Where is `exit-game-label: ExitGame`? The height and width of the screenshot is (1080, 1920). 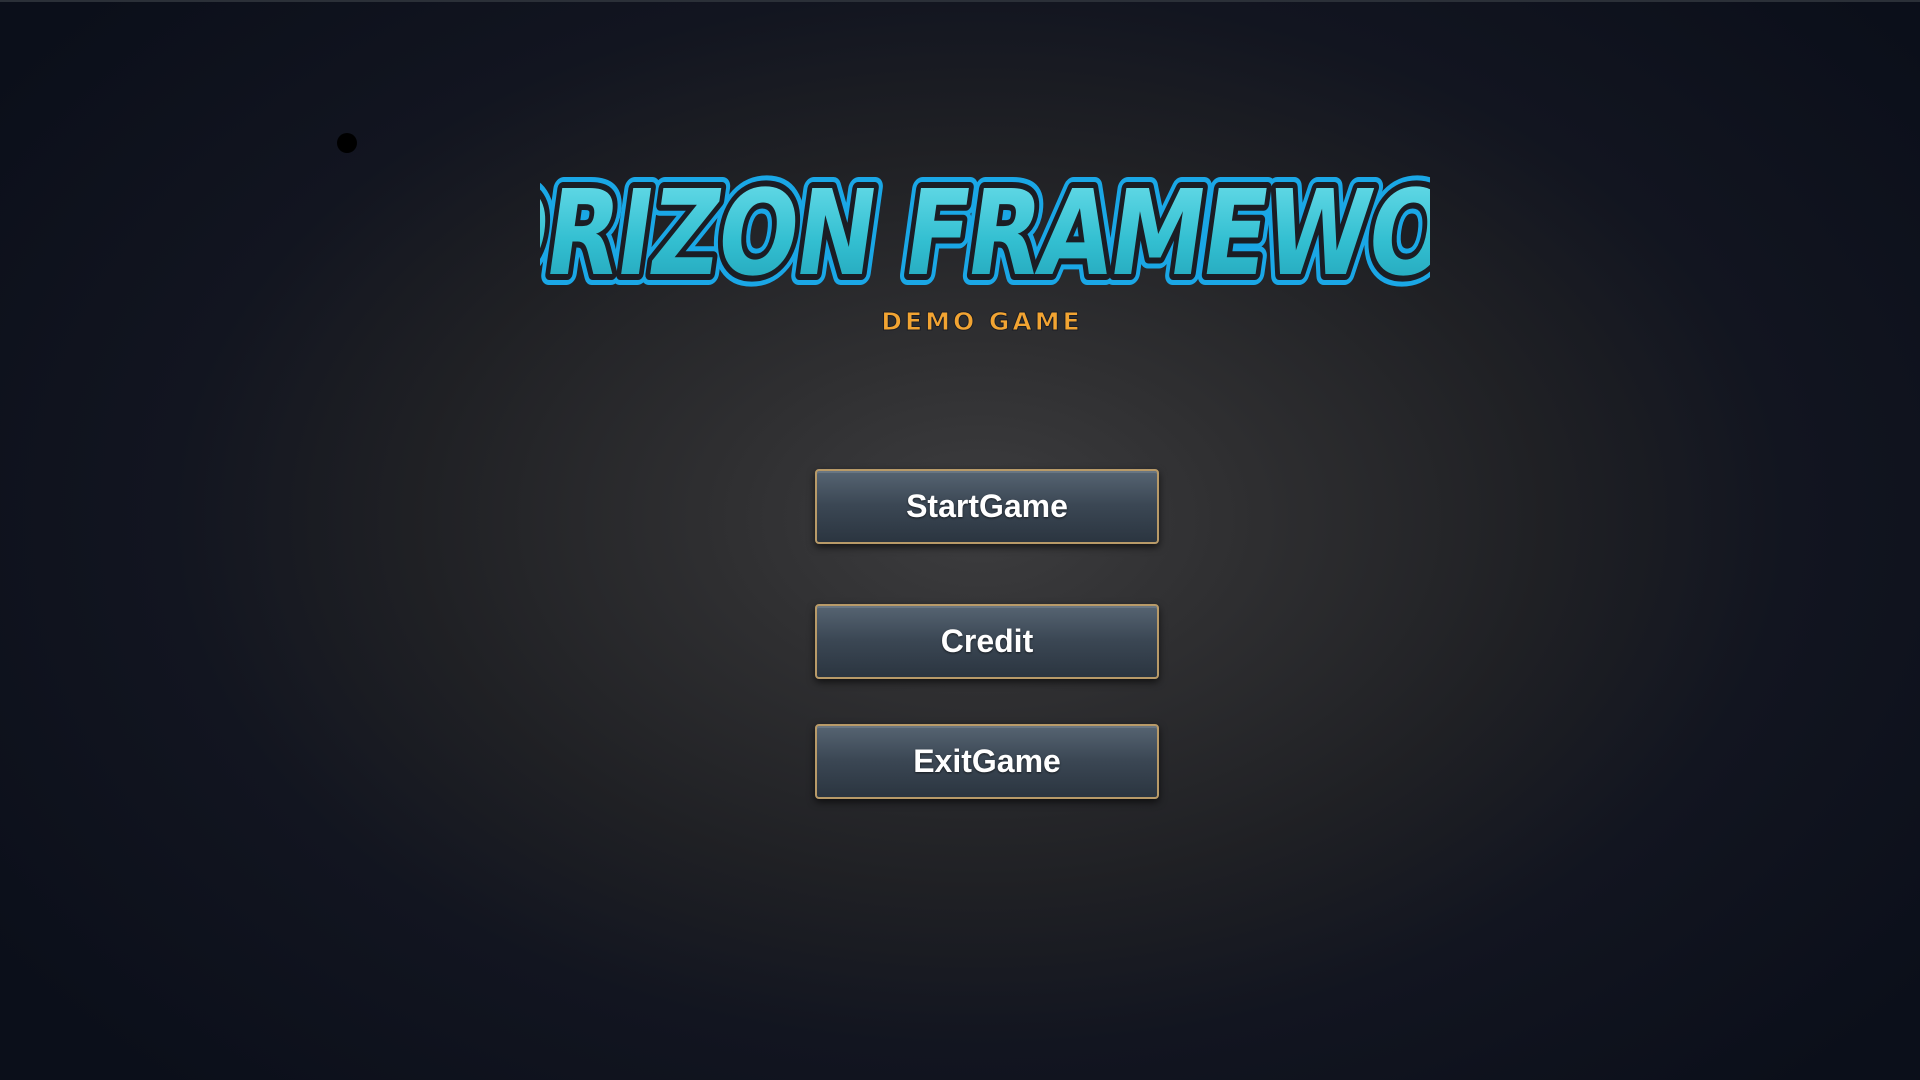
exit-game-label: ExitGame is located at coordinates (987, 761).